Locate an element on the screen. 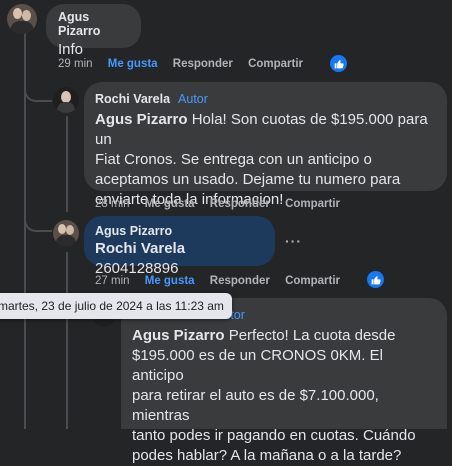 This screenshot has height=466, width=452. comment-text: Info is located at coordinates (71, 49).